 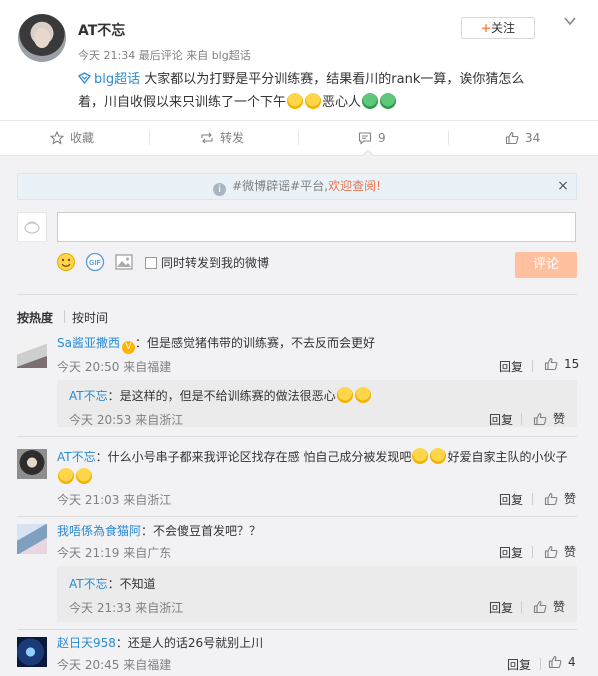 I want to click on rumor-notice-bar: i #微博辟谣#平台,欢迎查阅!, so click(x=297, y=186).